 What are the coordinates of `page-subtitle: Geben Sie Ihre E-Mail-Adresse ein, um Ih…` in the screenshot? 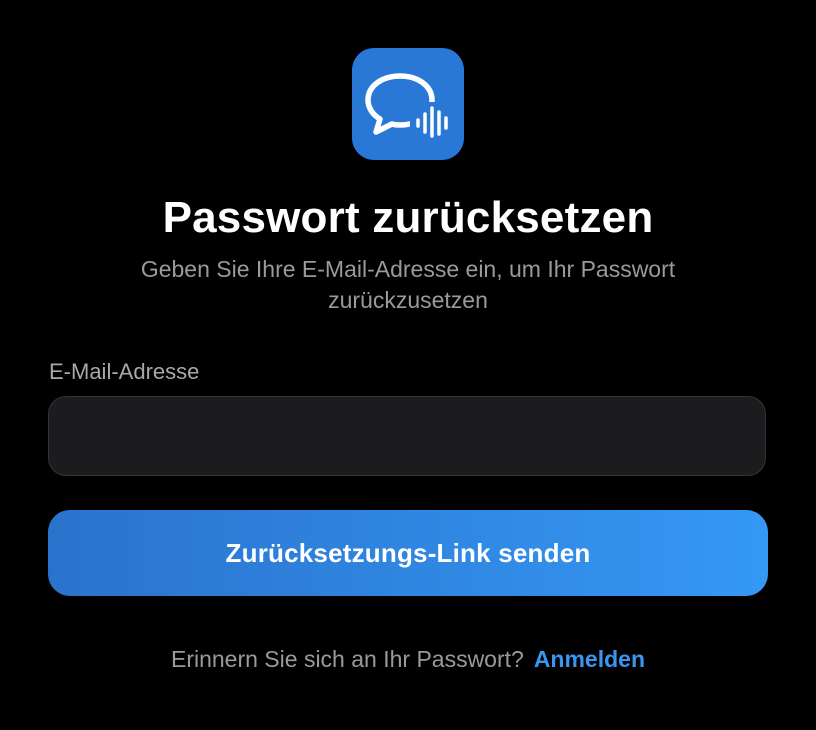 It's located at (408, 284).